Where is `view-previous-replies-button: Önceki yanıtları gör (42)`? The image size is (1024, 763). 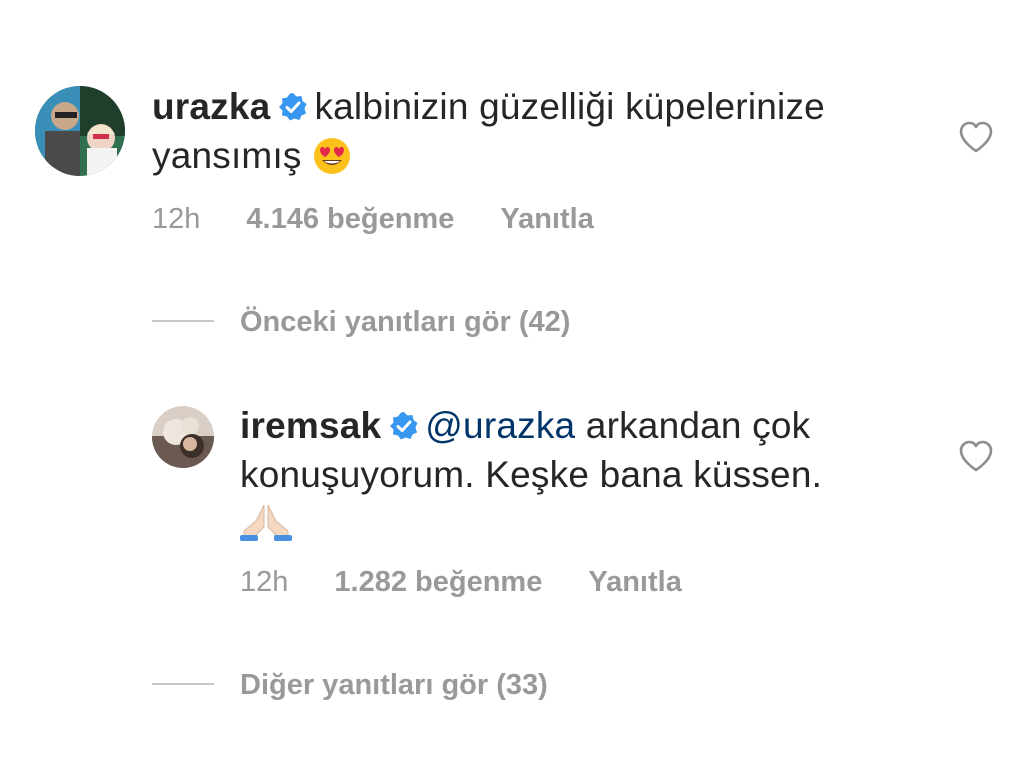
view-previous-replies-button: Önceki yanıtları gör (42) is located at coordinates (361, 322).